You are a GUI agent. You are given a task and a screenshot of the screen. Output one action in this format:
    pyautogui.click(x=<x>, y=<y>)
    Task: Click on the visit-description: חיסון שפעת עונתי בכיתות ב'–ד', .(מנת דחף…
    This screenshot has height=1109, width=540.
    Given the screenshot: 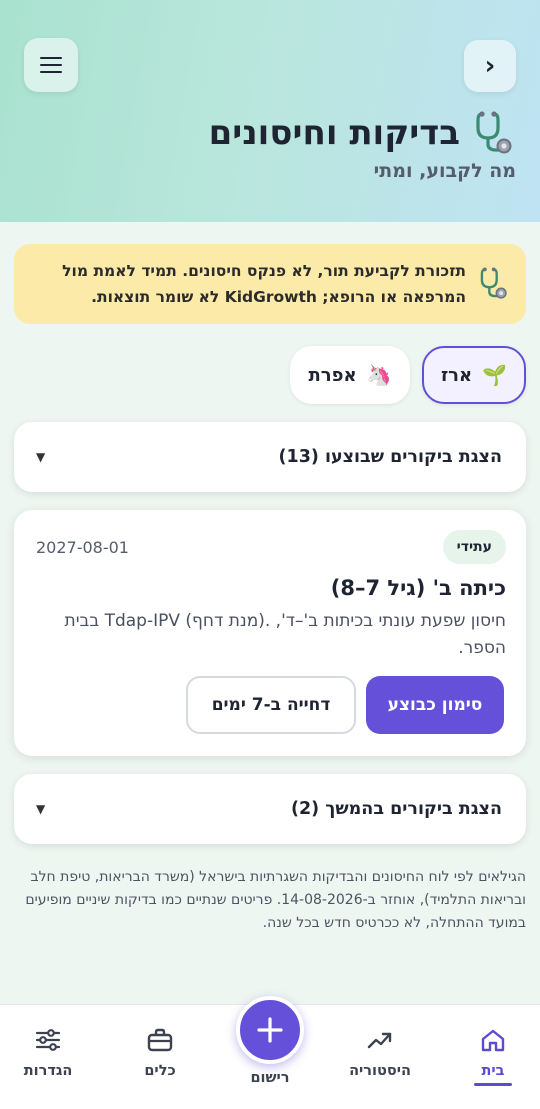 What is the action you would take?
    pyautogui.click(x=285, y=634)
    